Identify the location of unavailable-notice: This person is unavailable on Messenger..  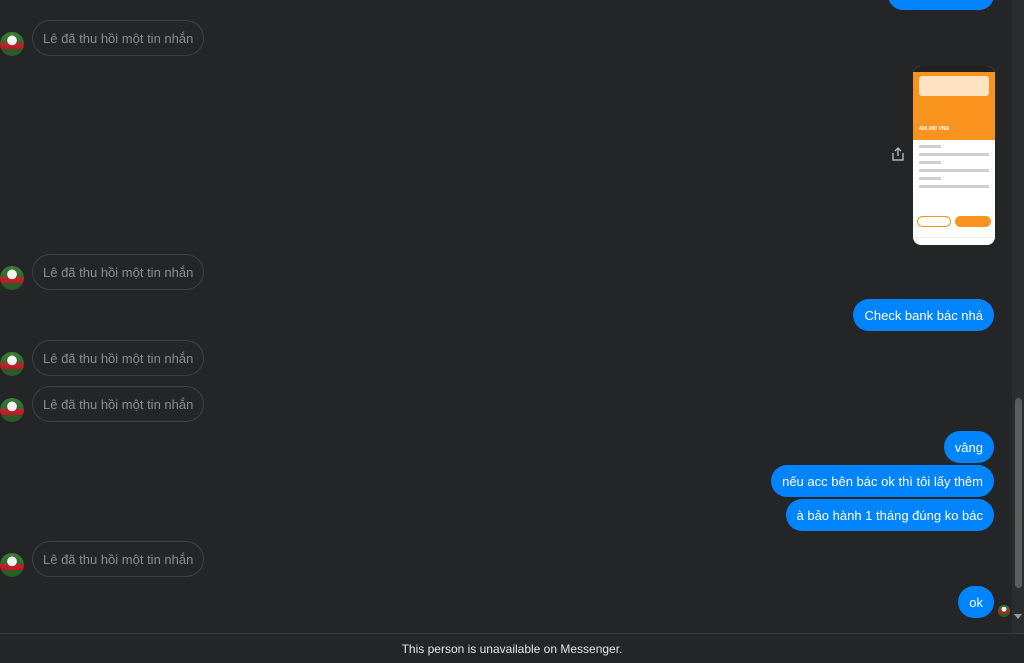
(512, 648).